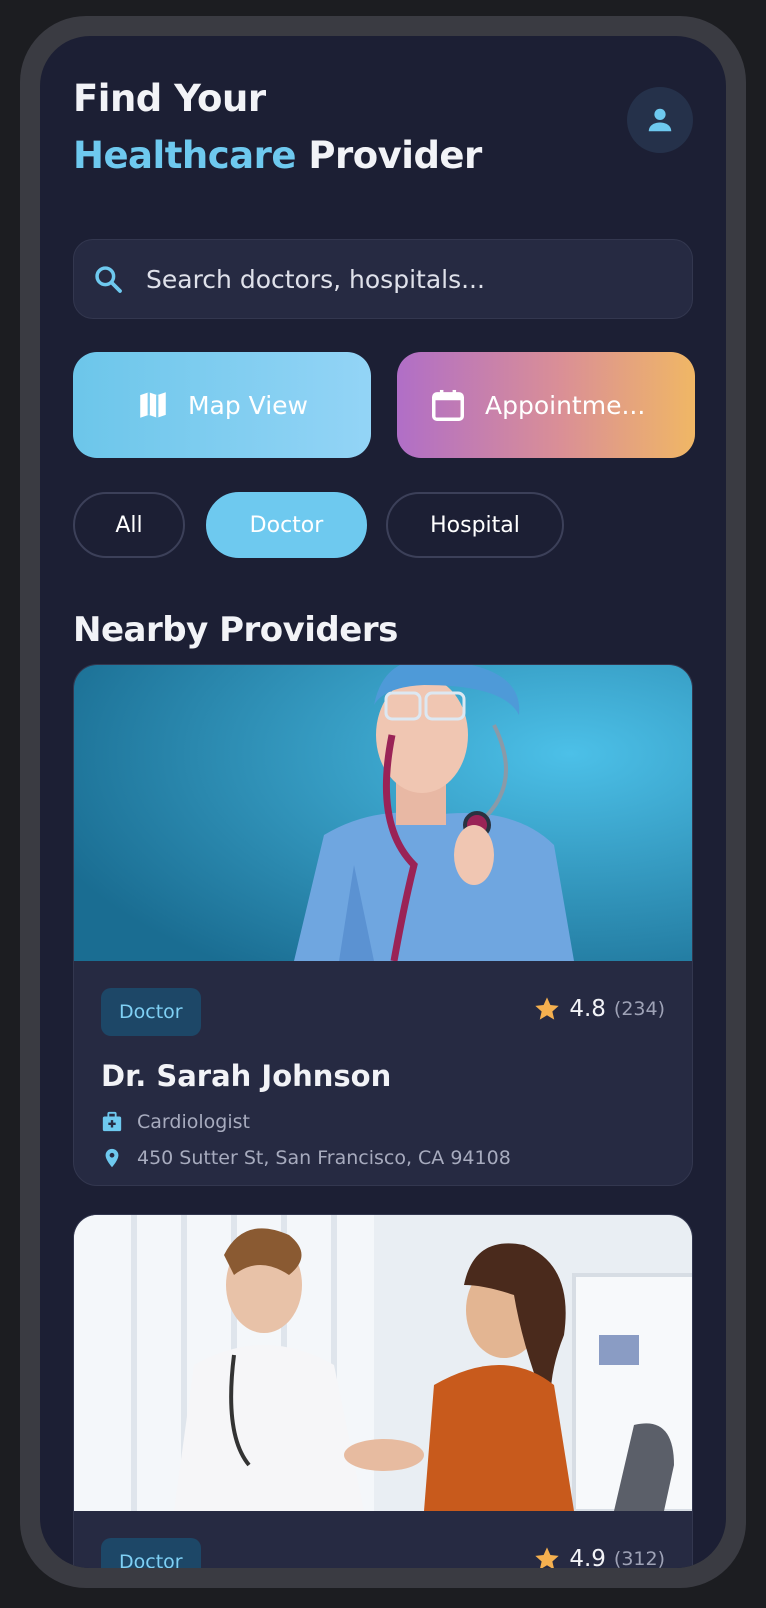  What do you see at coordinates (639, 1558) in the screenshot?
I see `review-count: (312)` at bounding box center [639, 1558].